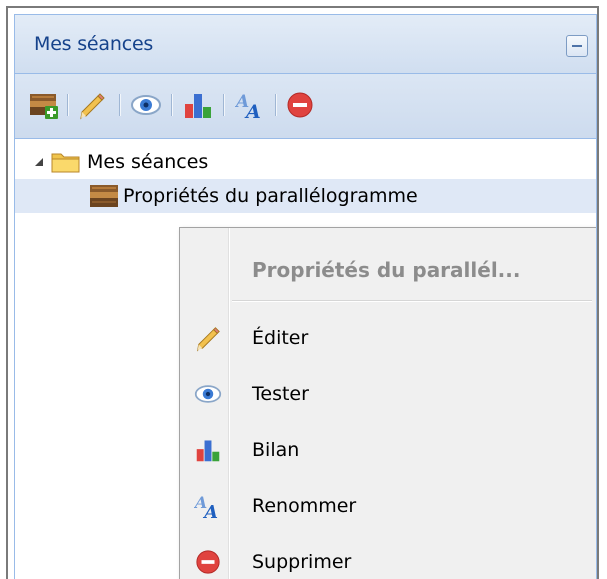  I want to click on delete-button, so click(300, 105).